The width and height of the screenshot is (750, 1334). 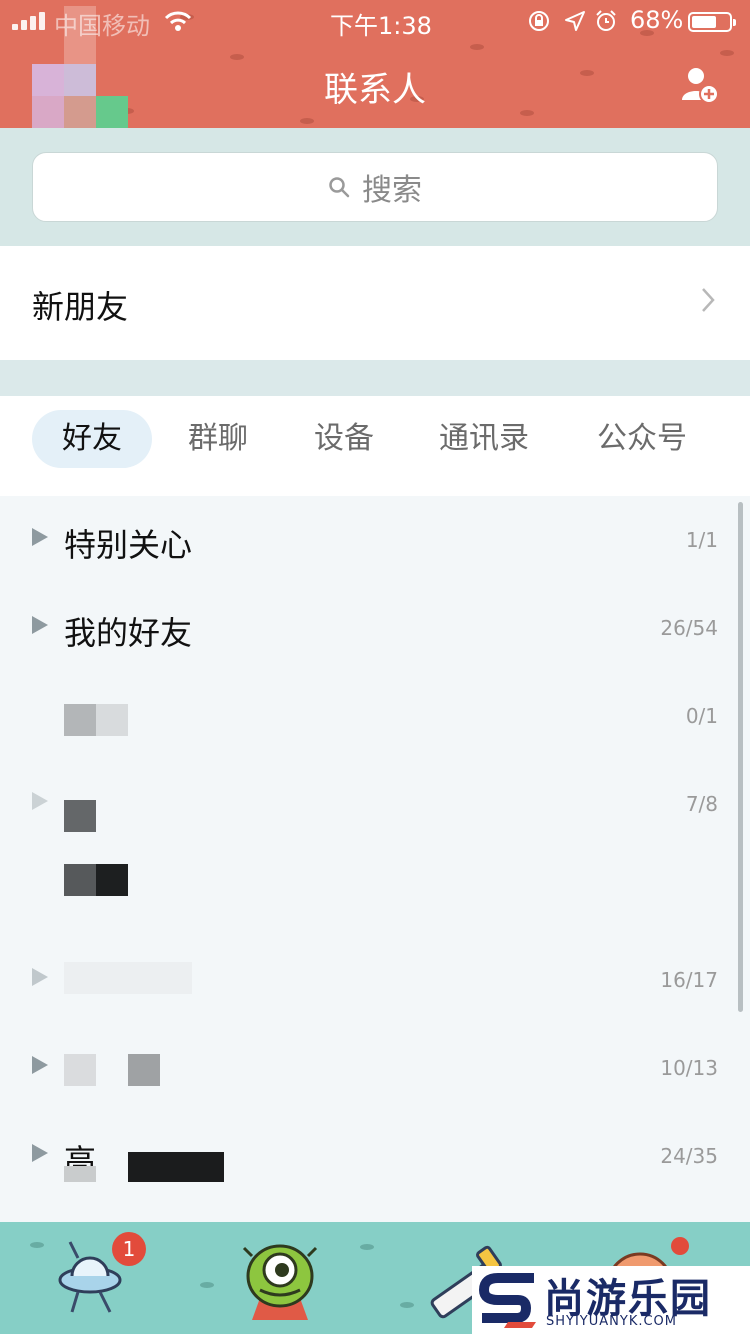 What do you see at coordinates (128, 633) in the screenshot?
I see `group-name: 我的好友` at bounding box center [128, 633].